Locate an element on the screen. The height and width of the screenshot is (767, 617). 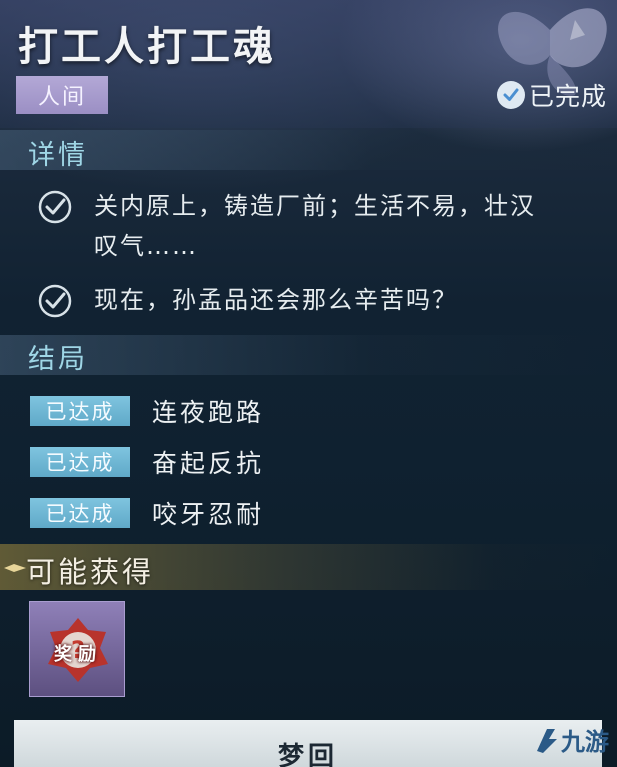
ending-label: 咬牙忍耐 is located at coordinates (208, 514).